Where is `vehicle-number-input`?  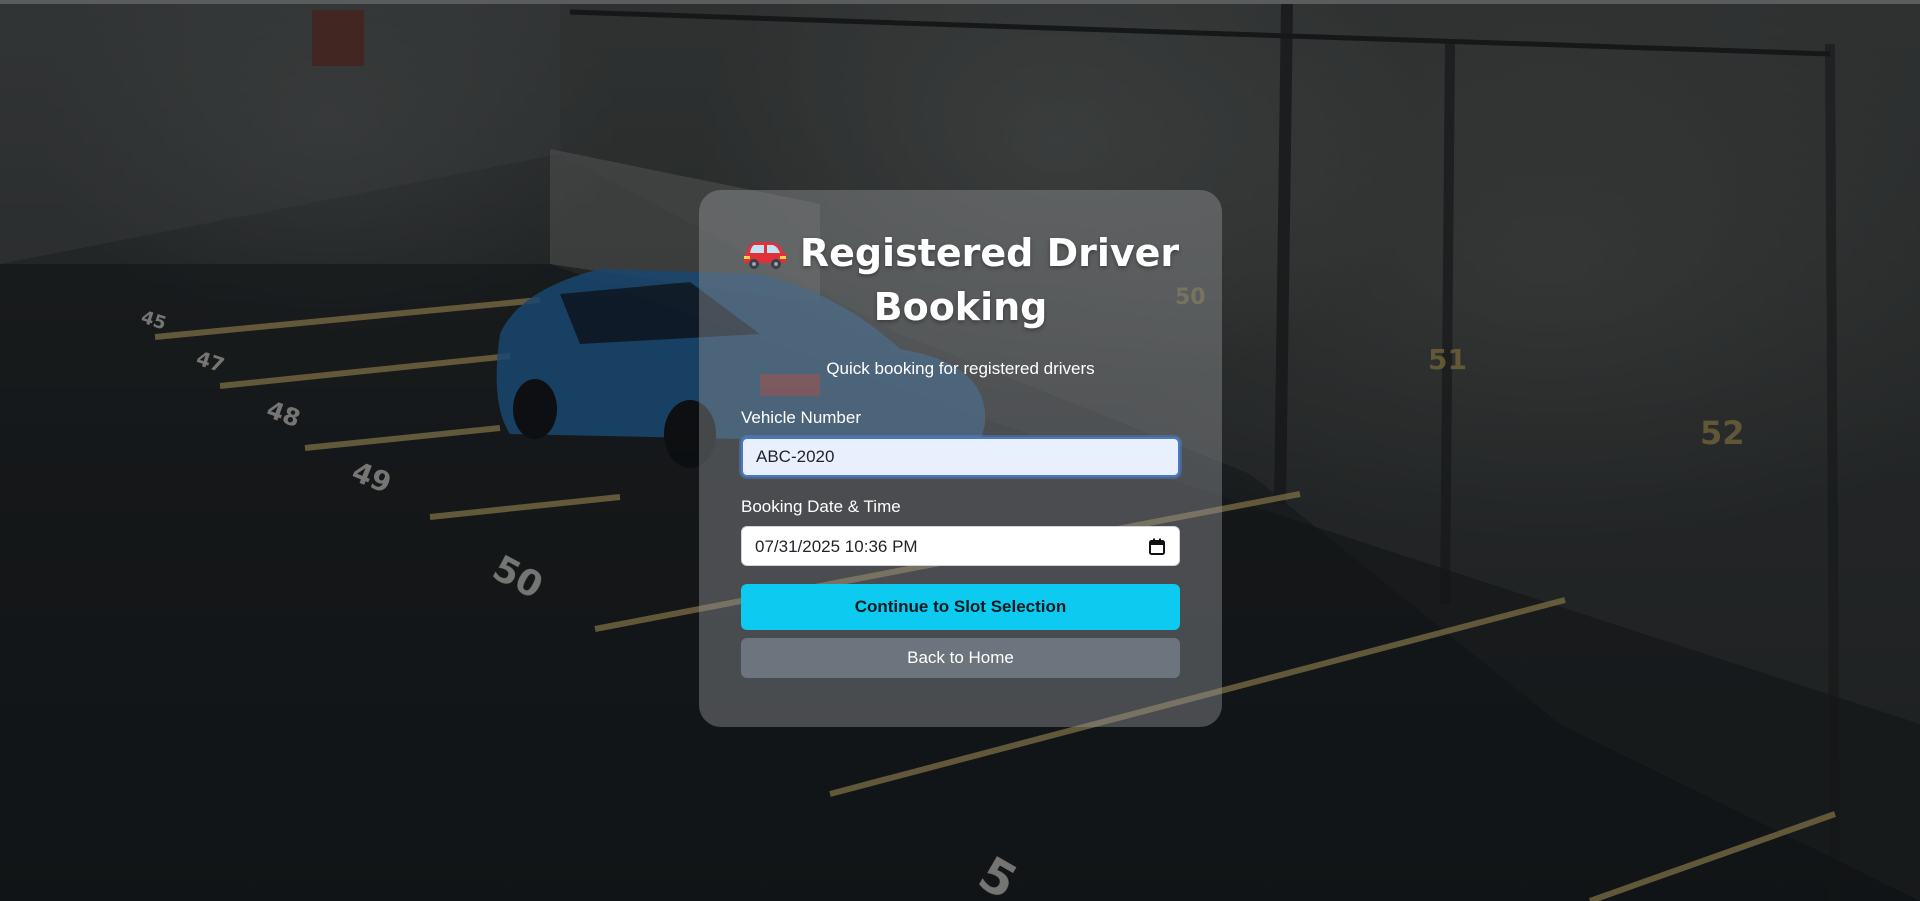
vehicle-number-input is located at coordinates (960, 457).